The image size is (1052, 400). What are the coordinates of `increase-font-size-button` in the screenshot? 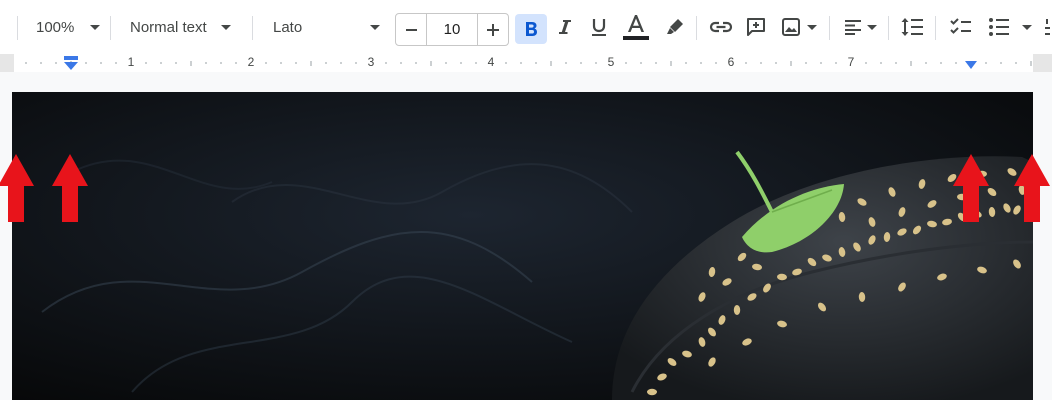 It's located at (493, 29).